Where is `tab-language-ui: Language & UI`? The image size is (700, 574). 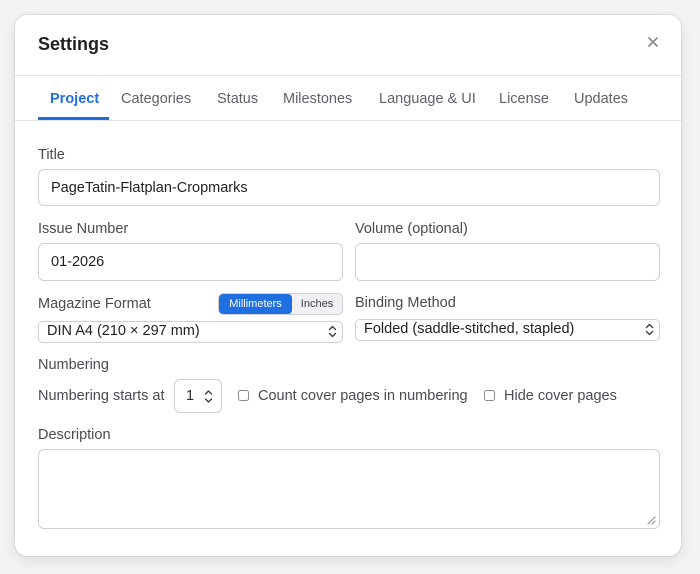
tab-language-ui: Language & UI is located at coordinates (427, 98).